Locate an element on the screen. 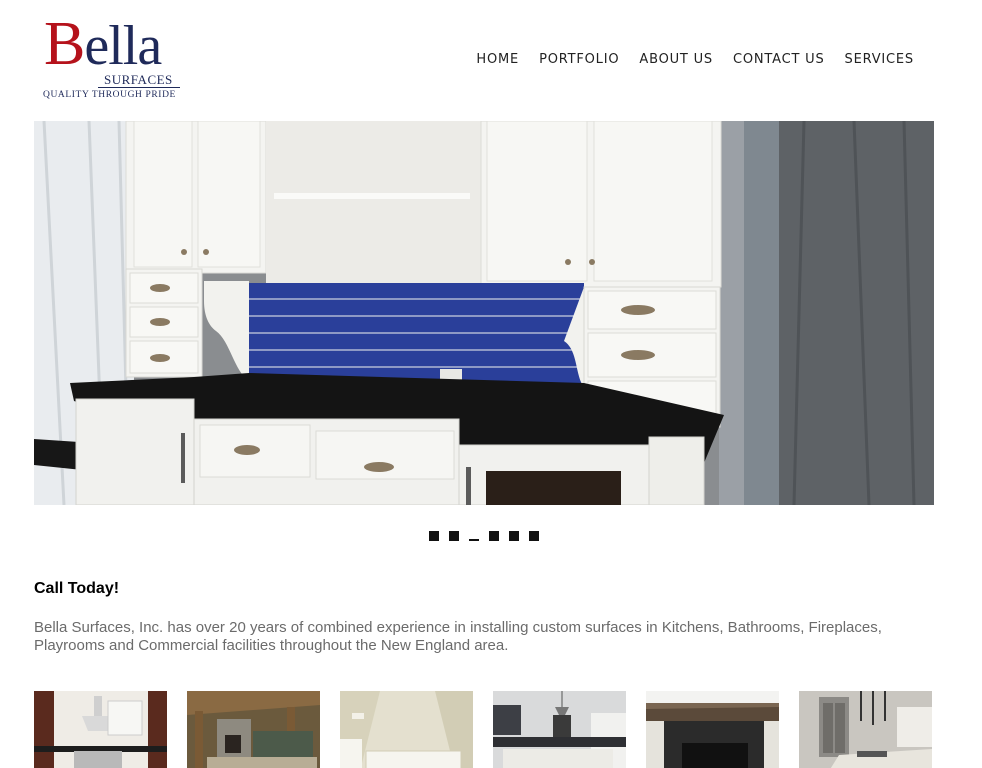  nav-services: SERVICES is located at coordinates (879, 60).